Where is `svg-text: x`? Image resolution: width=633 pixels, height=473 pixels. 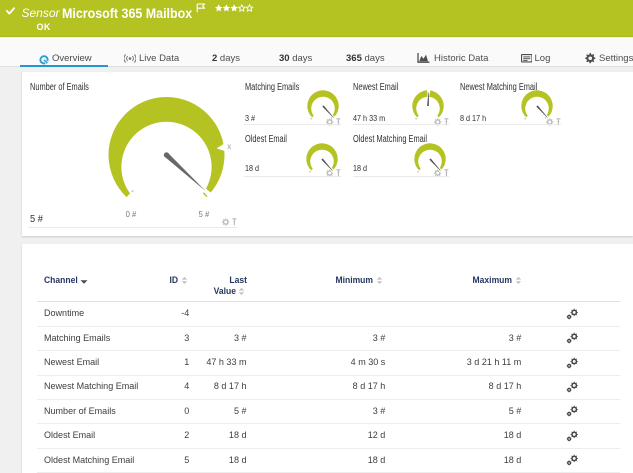
svg-text: x is located at coordinates (229, 146).